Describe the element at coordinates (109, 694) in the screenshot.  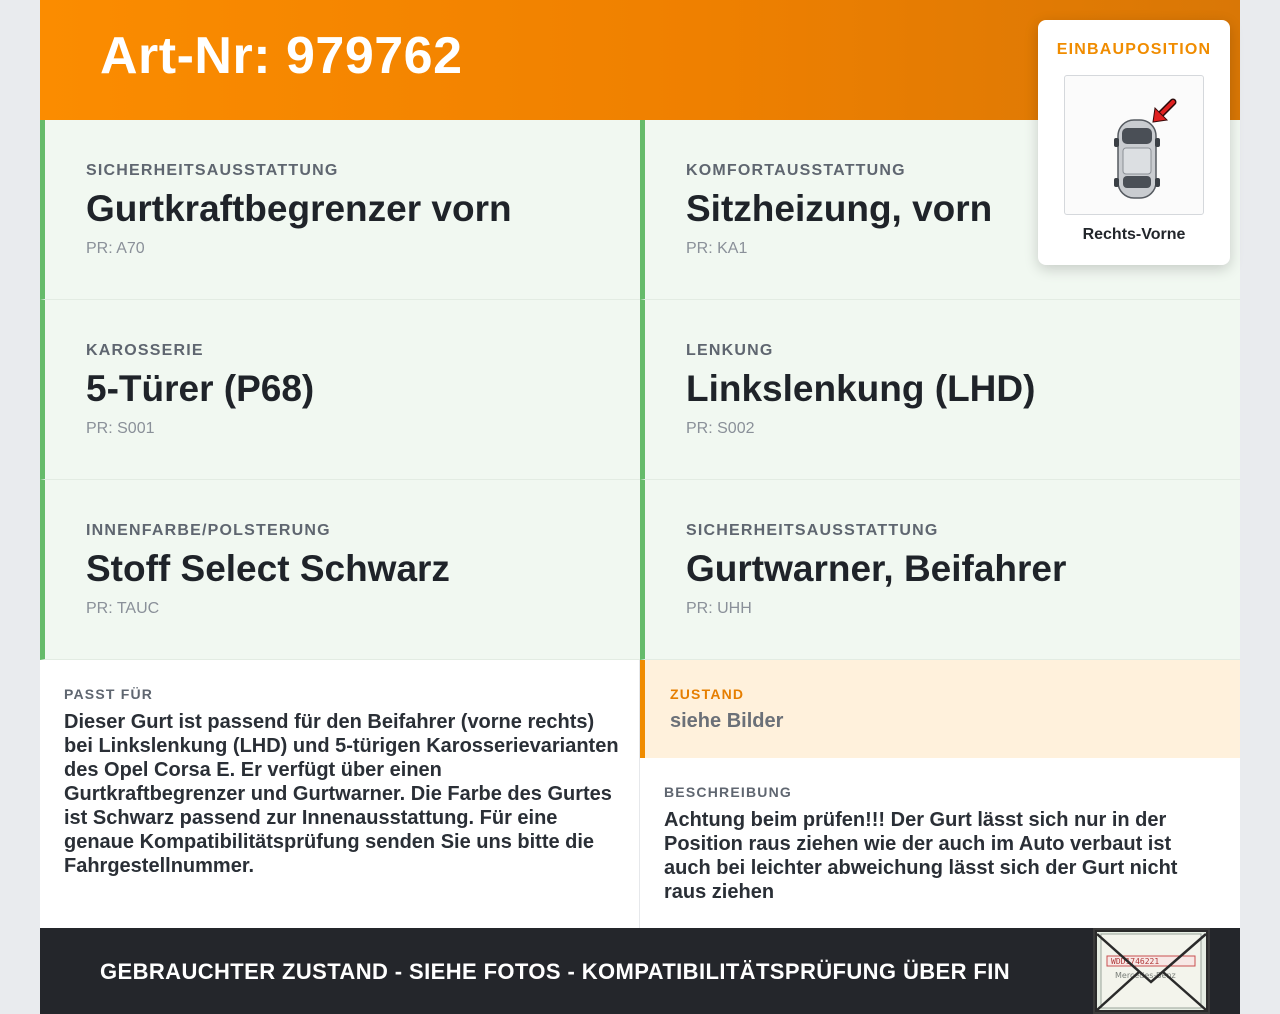
I see `compatibility-label: PASST FÜR` at that location.